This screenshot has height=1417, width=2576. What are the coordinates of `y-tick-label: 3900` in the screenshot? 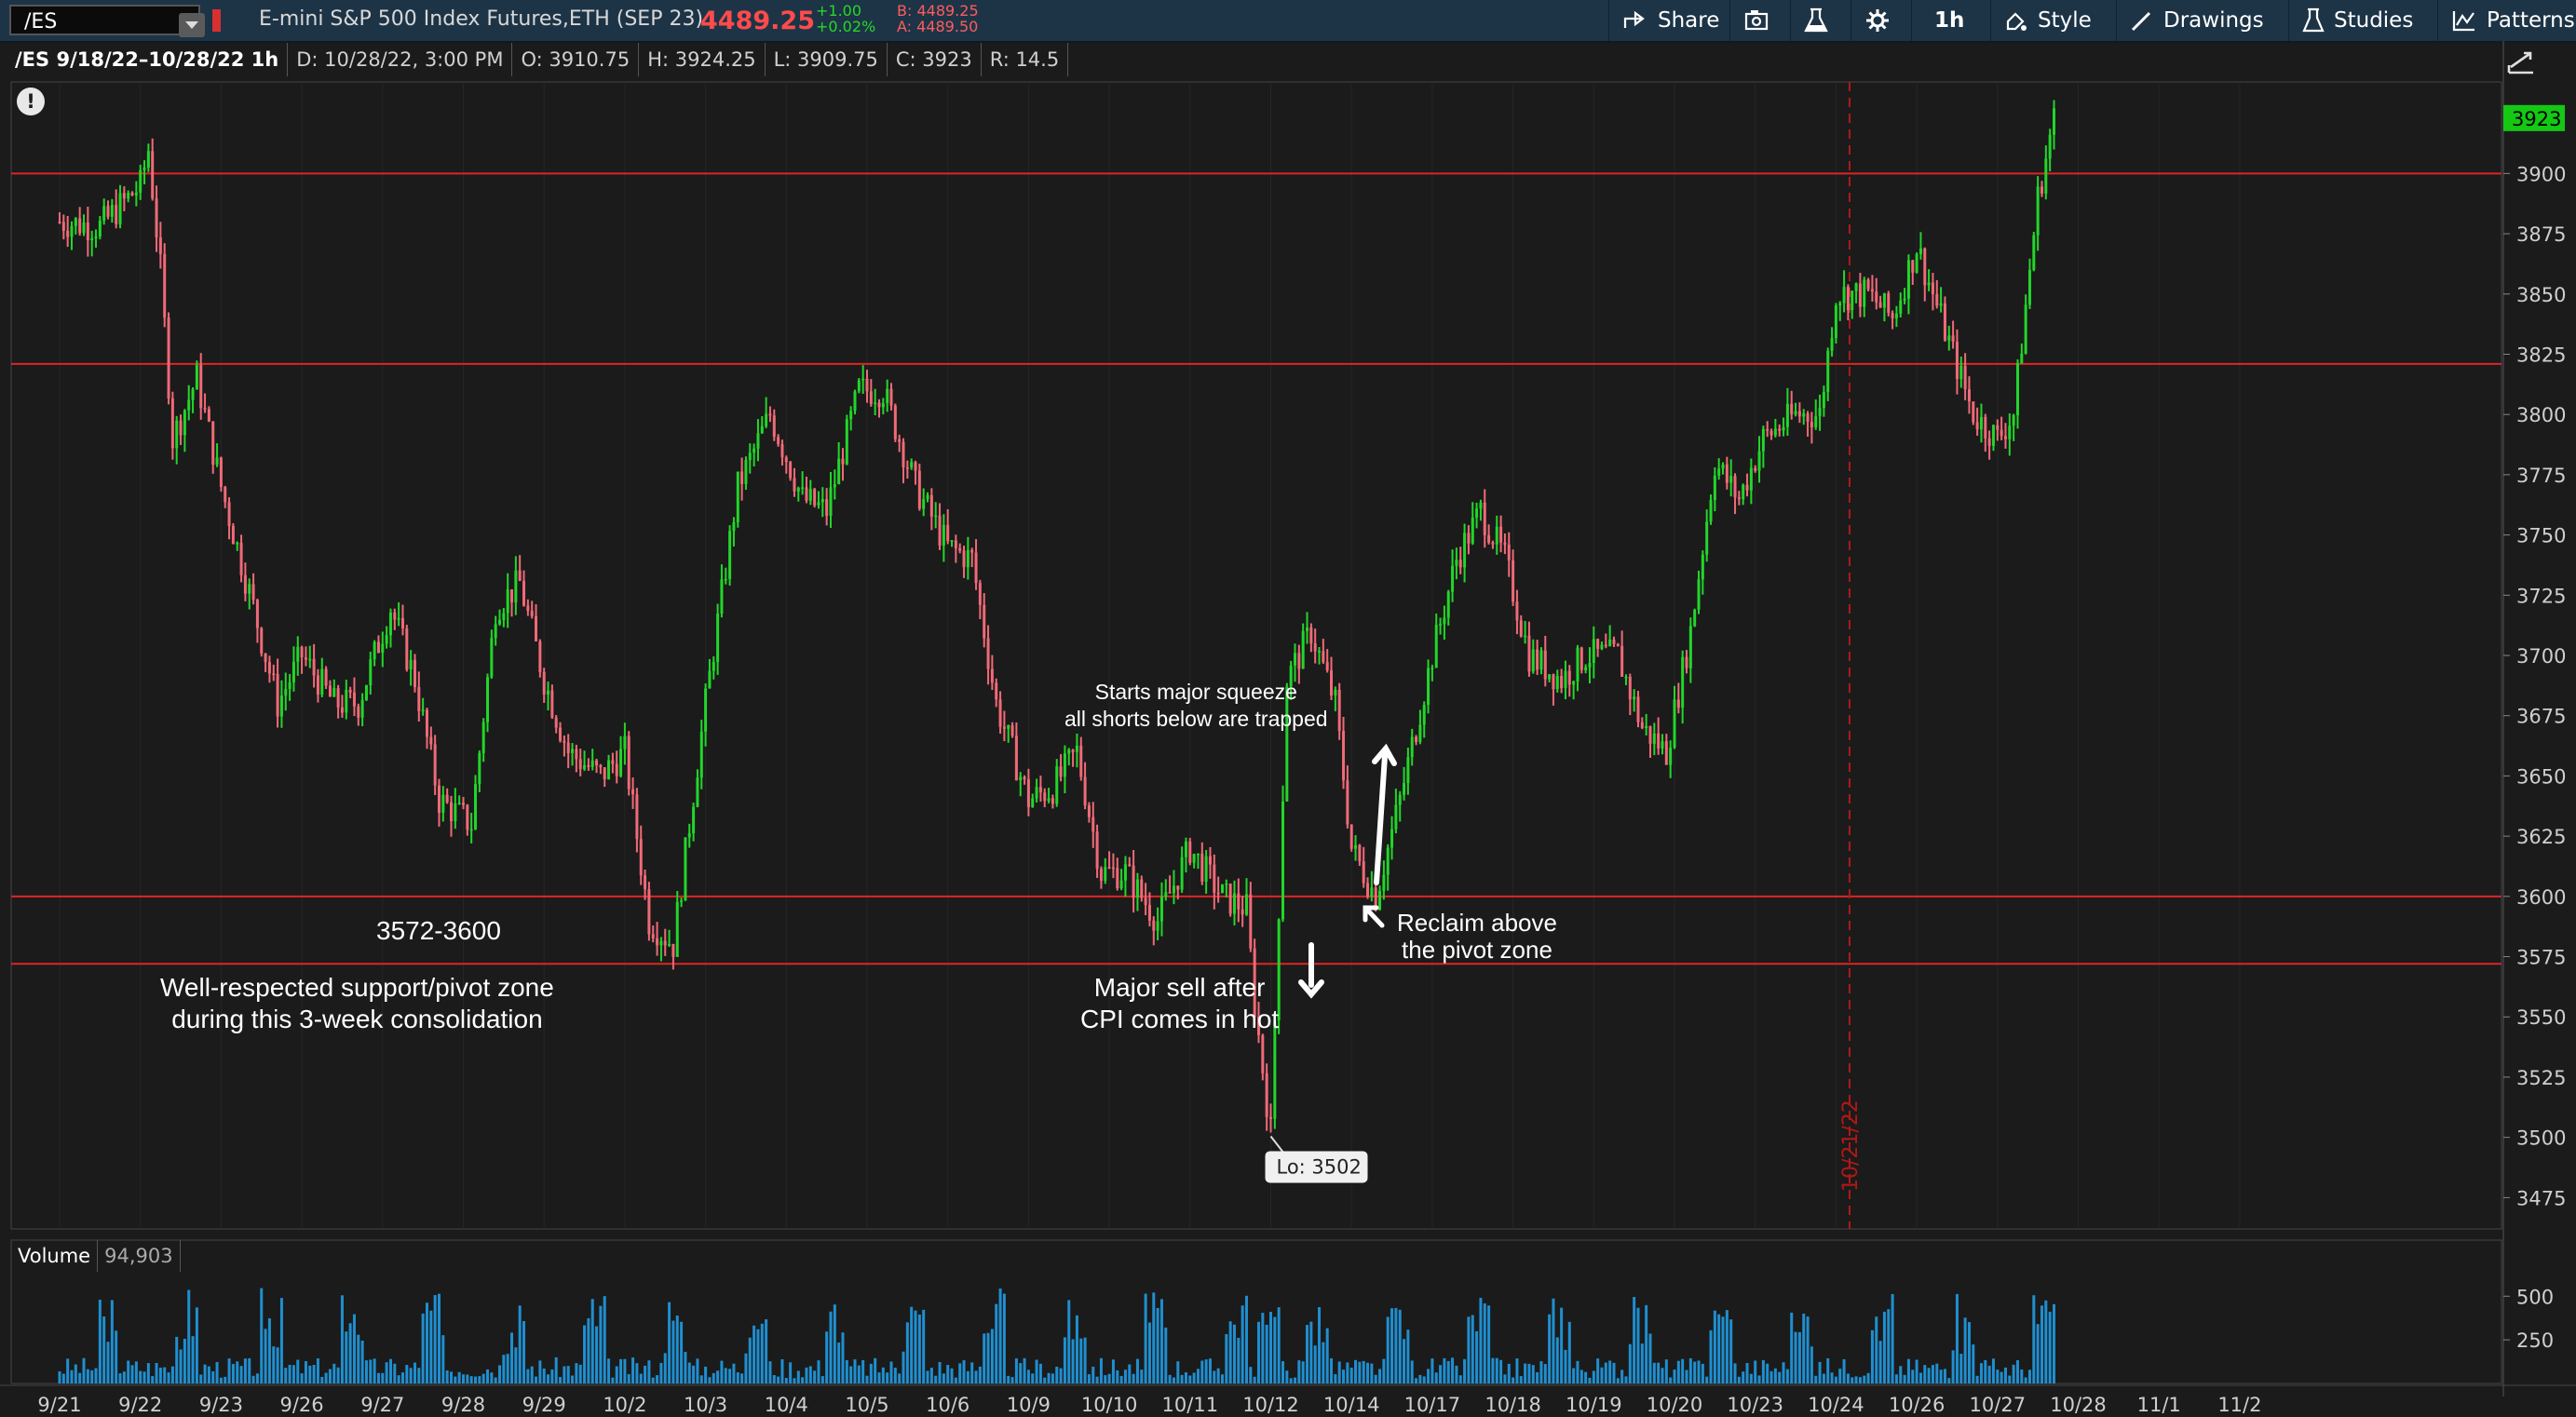 It's located at (2541, 174).